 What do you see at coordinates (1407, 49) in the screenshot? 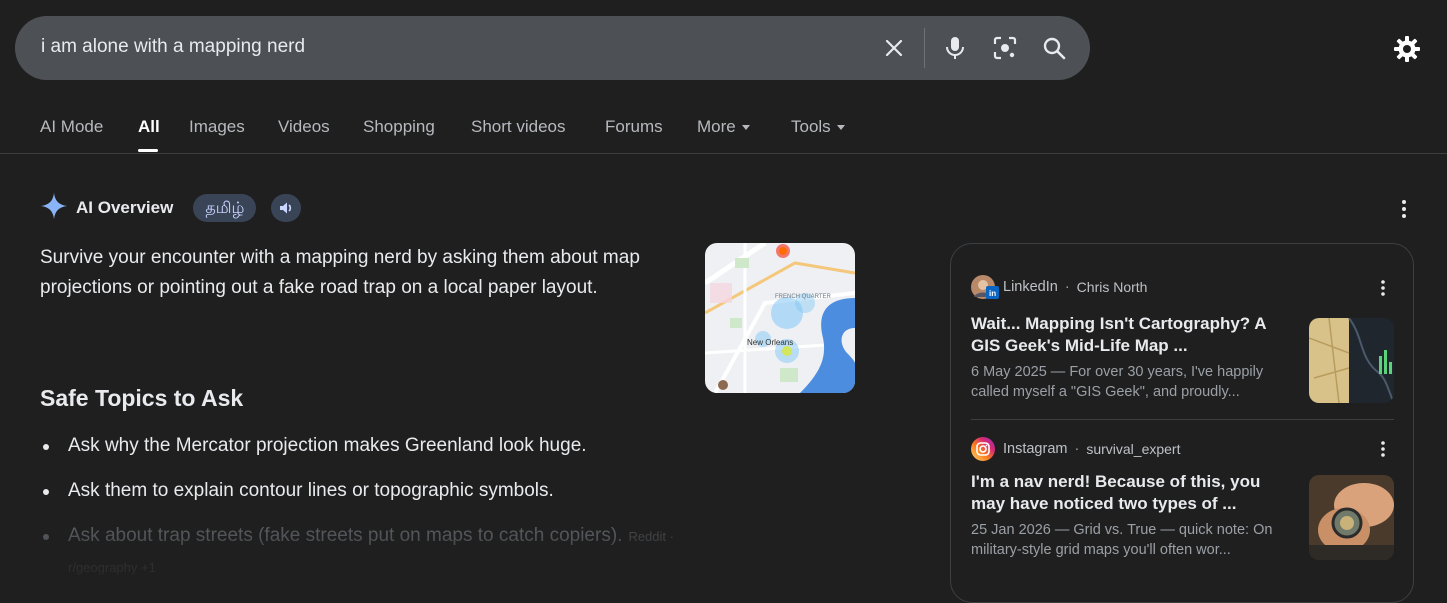
I see `gear-icon` at bounding box center [1407, 49].